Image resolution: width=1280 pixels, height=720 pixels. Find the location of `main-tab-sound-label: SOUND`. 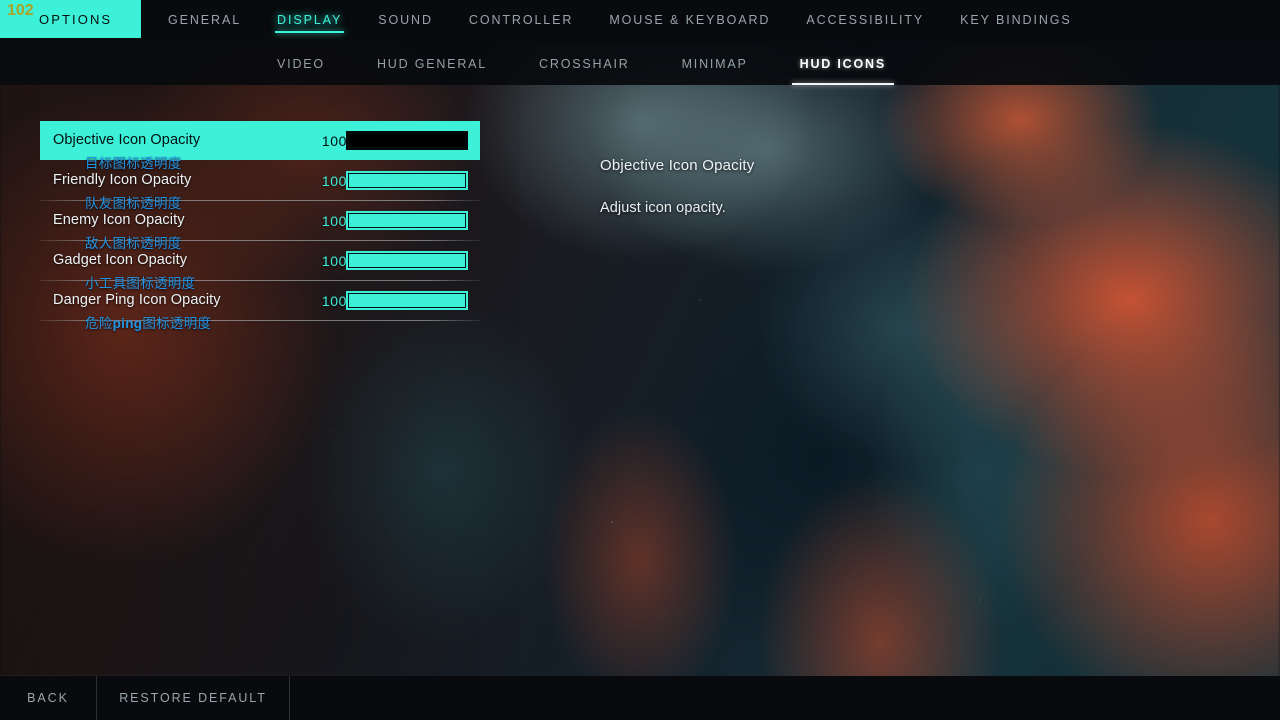

main-tab-sound-label: SOUND is located at coordinates (405, 20).